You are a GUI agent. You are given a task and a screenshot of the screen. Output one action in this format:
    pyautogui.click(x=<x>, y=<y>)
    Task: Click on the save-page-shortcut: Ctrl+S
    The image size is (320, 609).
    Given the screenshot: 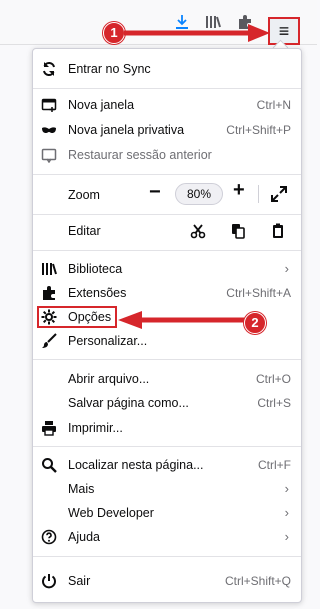 What is the action you would take?
    pyautogui.click(x=274, y=403)
    